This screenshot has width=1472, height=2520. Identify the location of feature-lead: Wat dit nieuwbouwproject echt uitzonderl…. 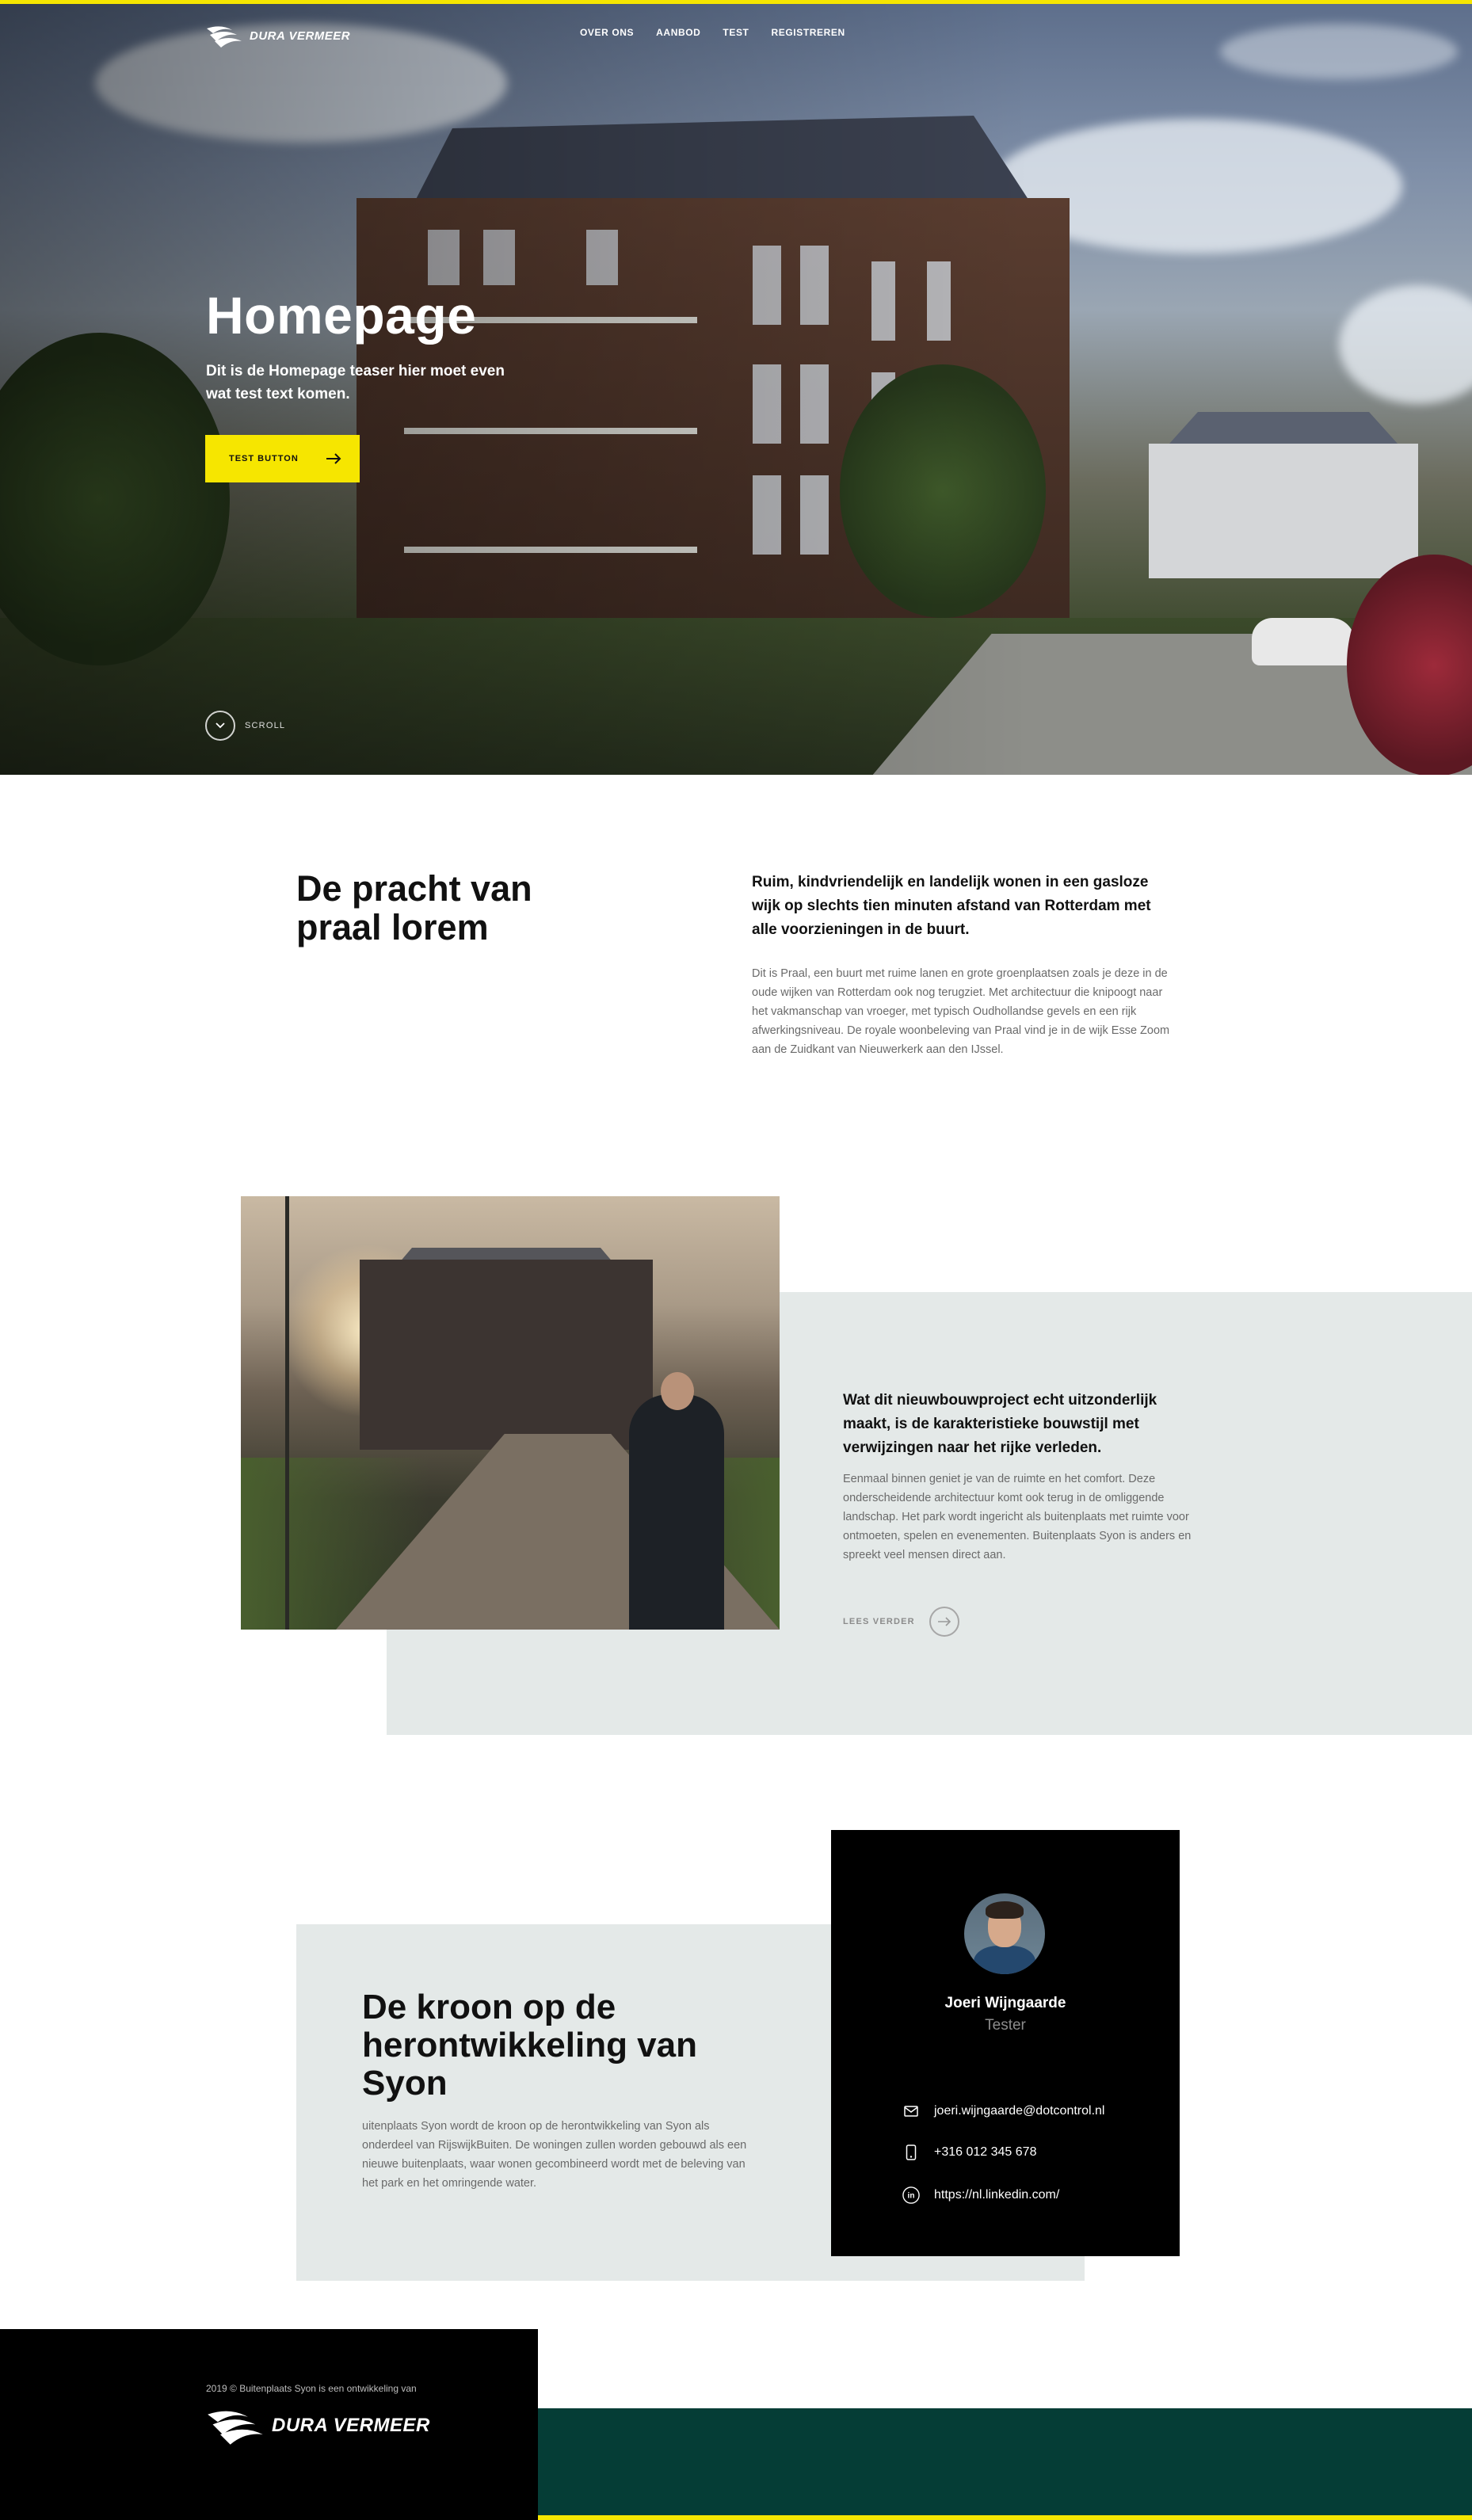
(1000, 1424).